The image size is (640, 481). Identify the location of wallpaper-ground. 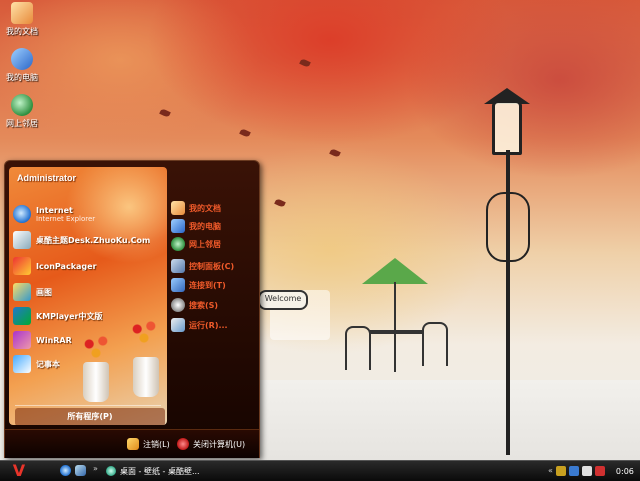
(445, 420).